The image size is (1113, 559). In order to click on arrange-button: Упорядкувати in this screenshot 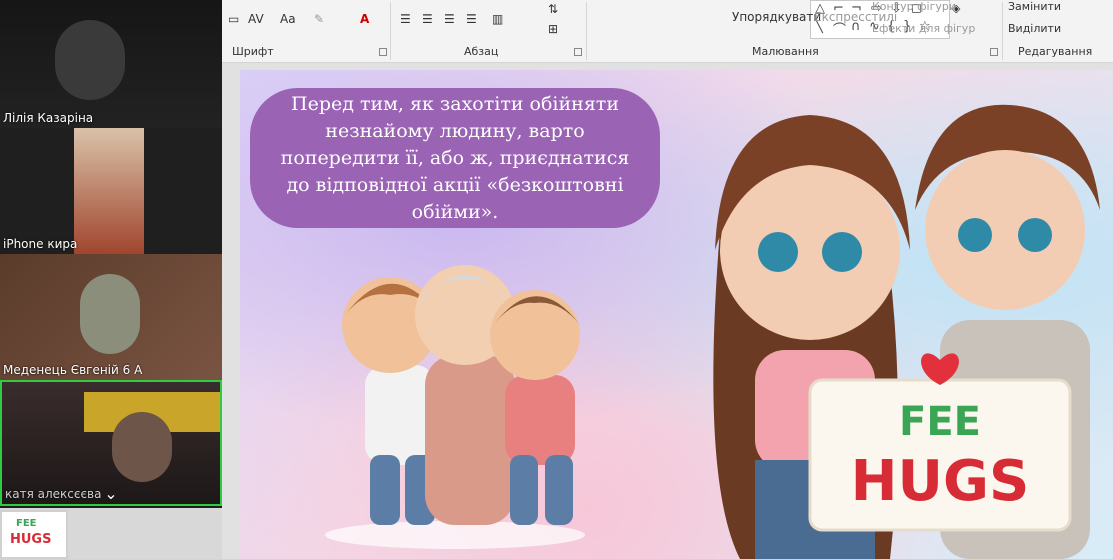, I will do `click(776, 17)`.